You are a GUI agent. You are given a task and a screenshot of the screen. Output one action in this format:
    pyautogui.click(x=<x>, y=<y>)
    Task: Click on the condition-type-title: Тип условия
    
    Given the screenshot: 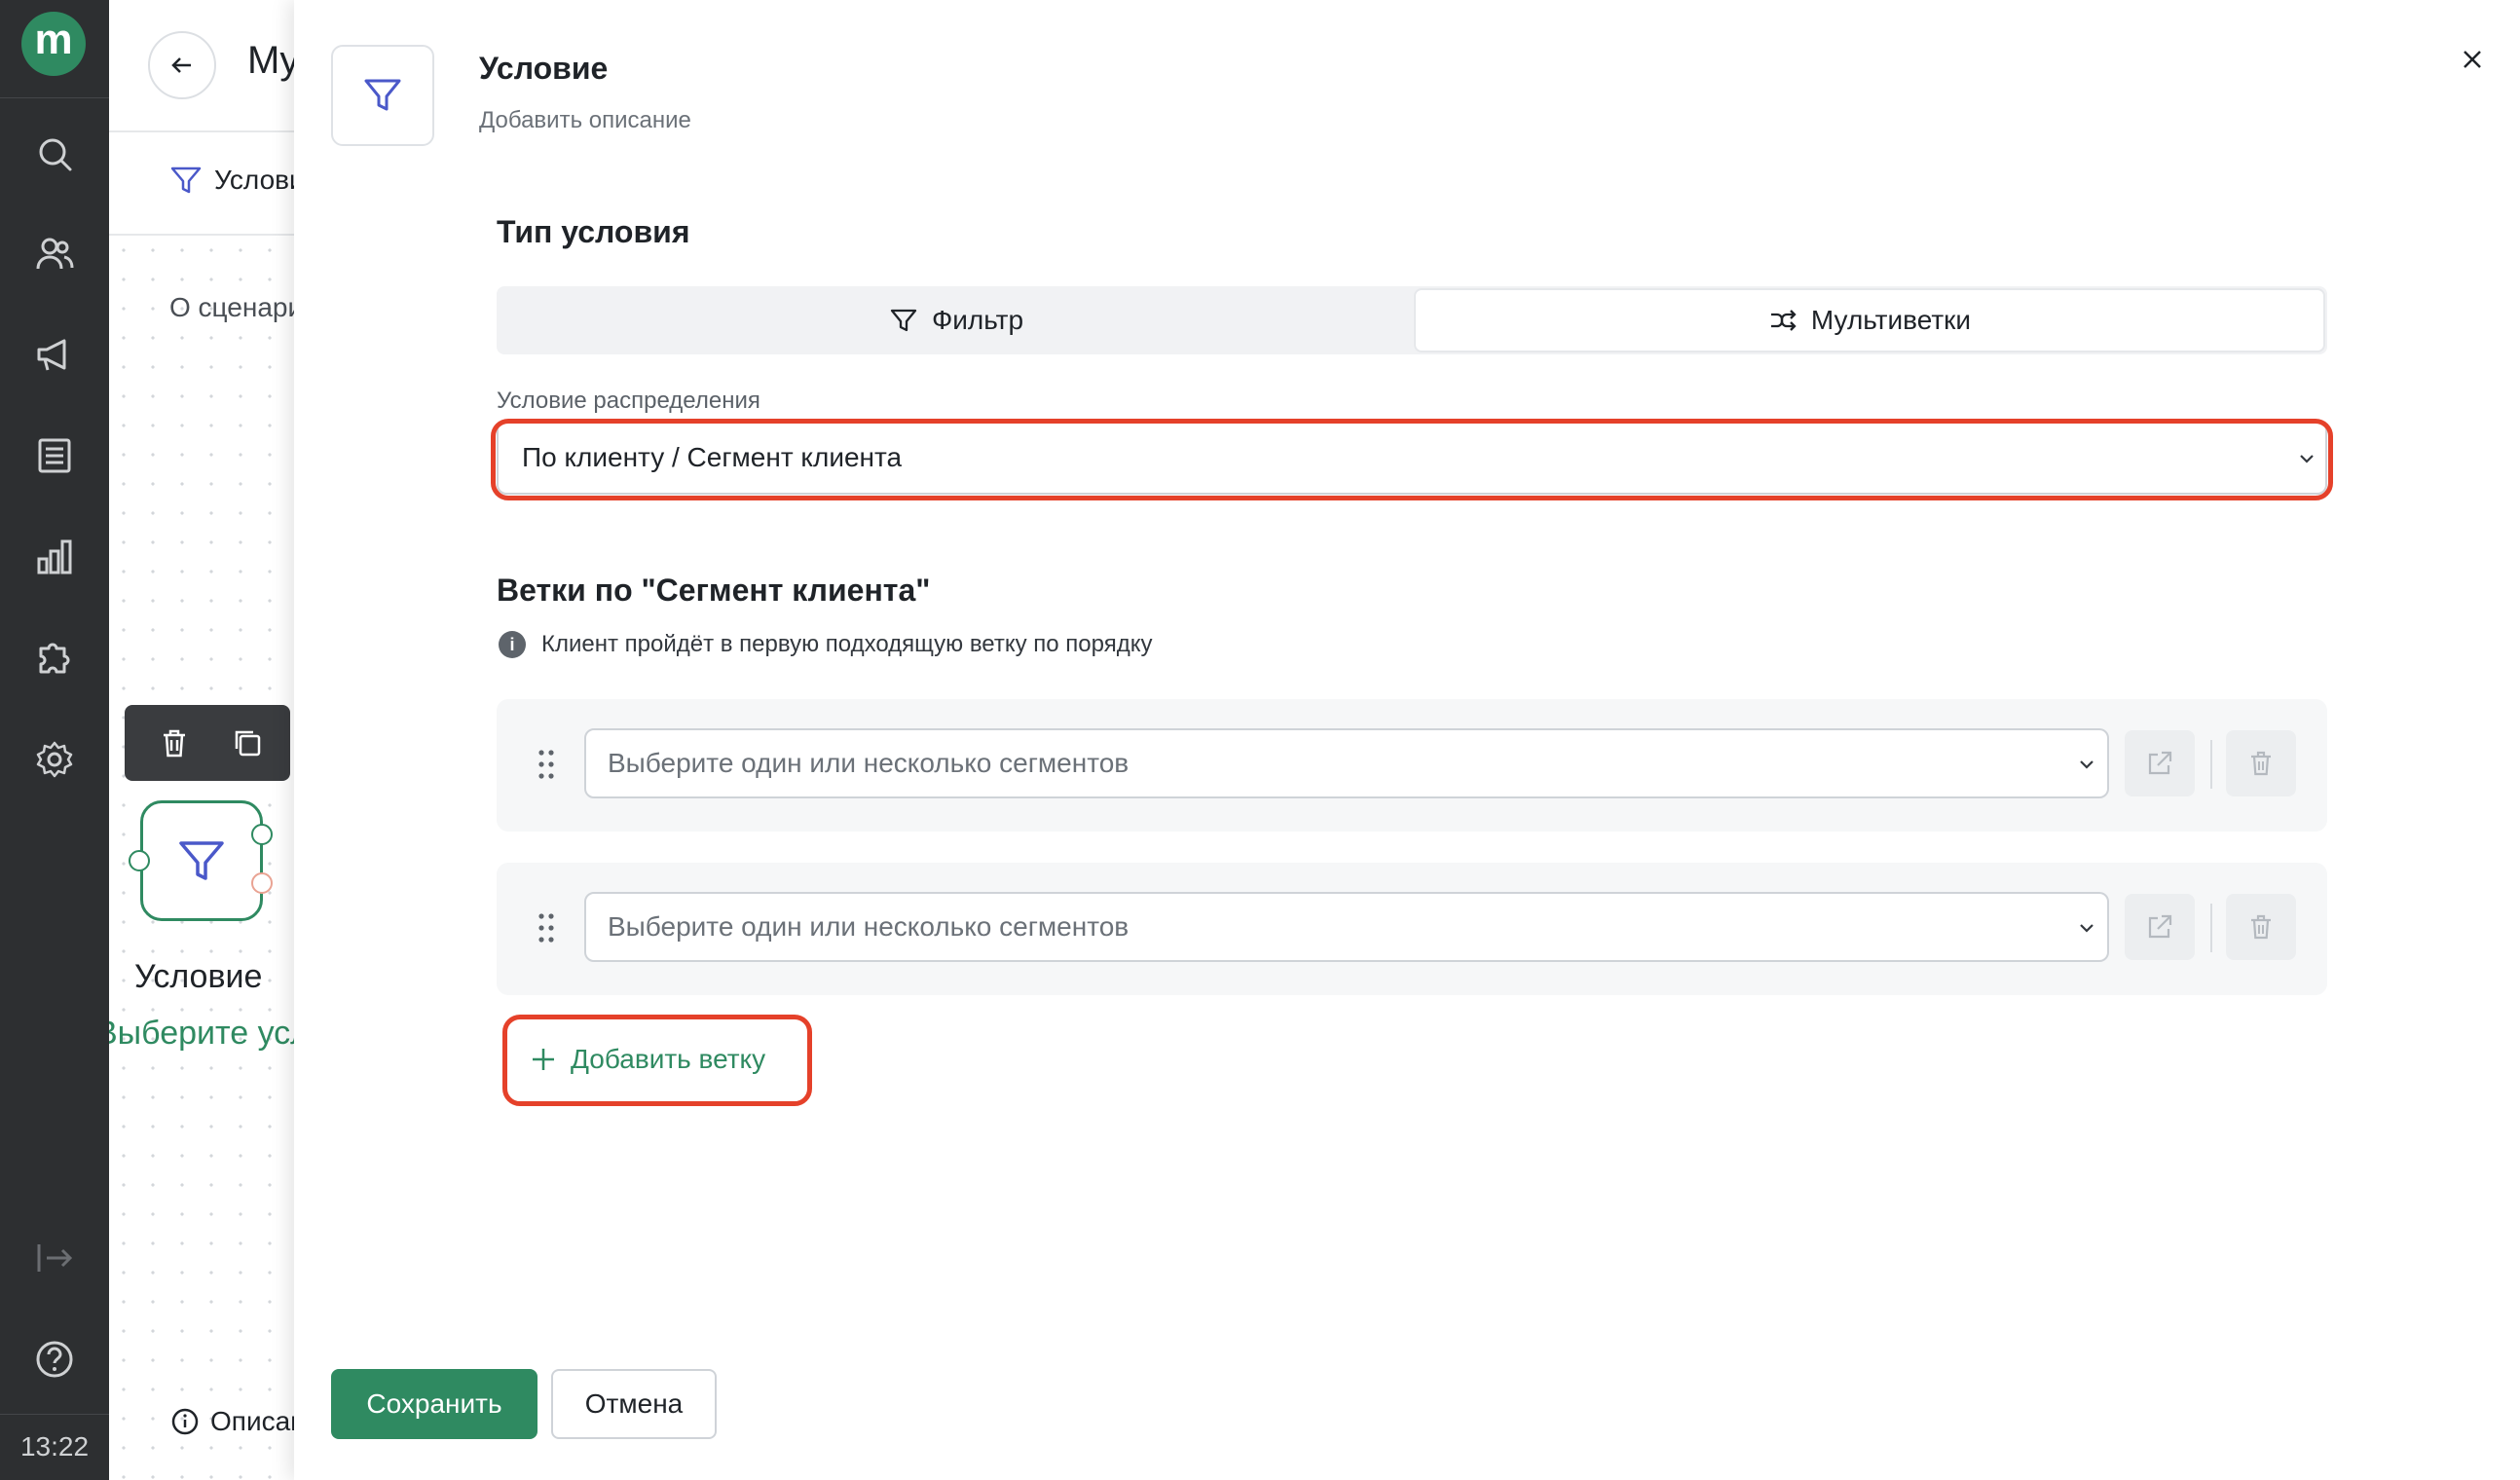 What is the action you would take?
    pyautogui.click(x=593, y=231)
    